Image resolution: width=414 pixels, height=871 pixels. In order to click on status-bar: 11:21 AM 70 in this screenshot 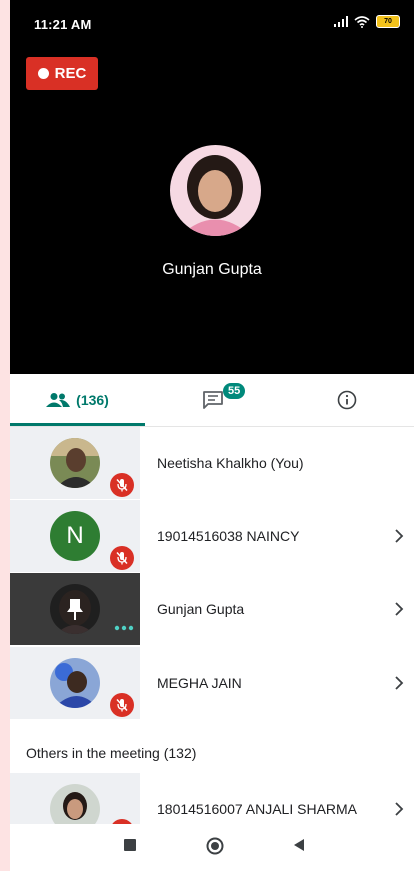, I will do `click(212, 24)`.